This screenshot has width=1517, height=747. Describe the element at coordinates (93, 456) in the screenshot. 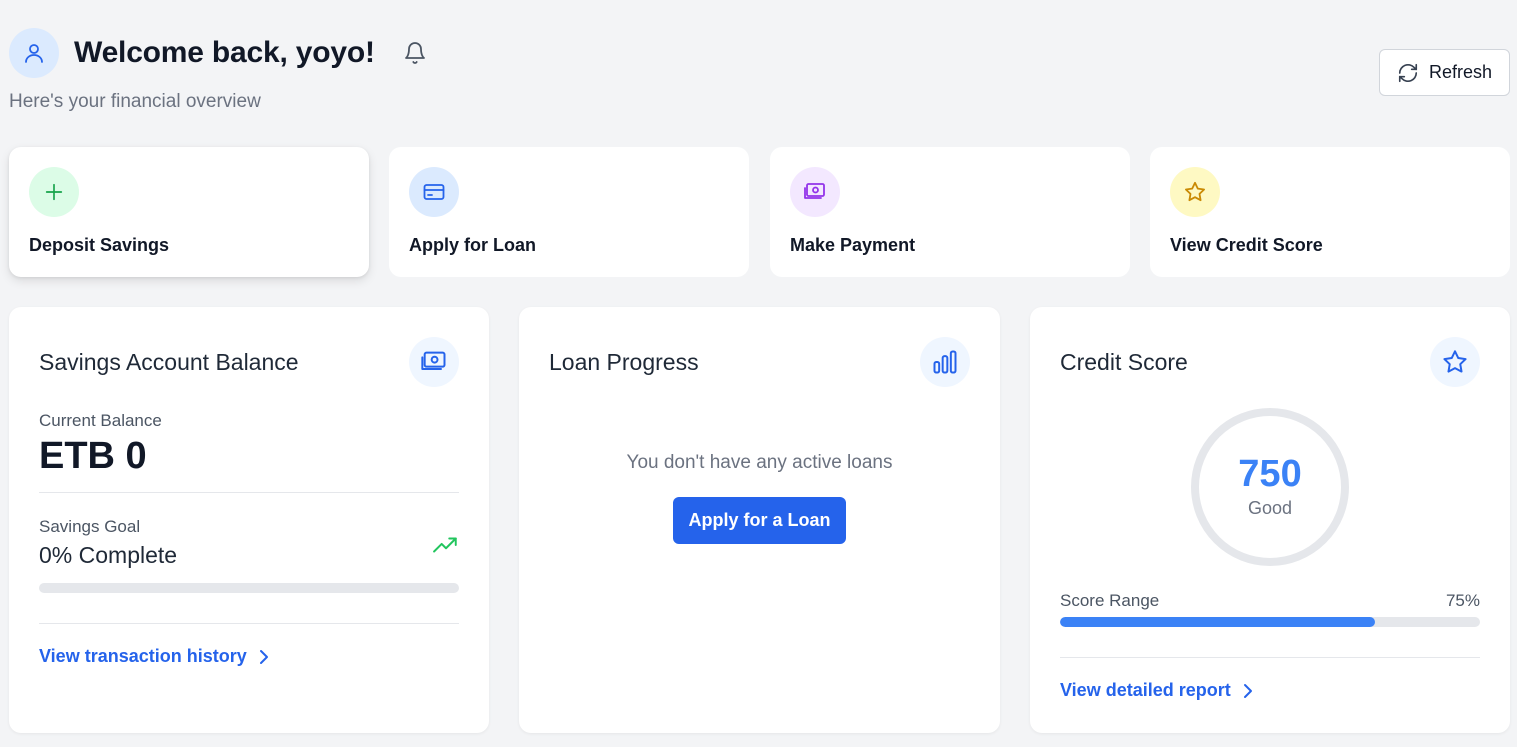

I see `current-balance-value: ETB 0` at that location.